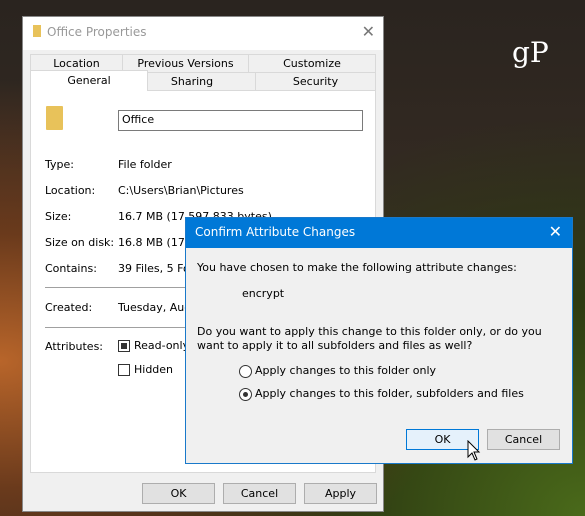 The image size is (585, 516). I want to click on apply-button: Apply, so click(340, 493).